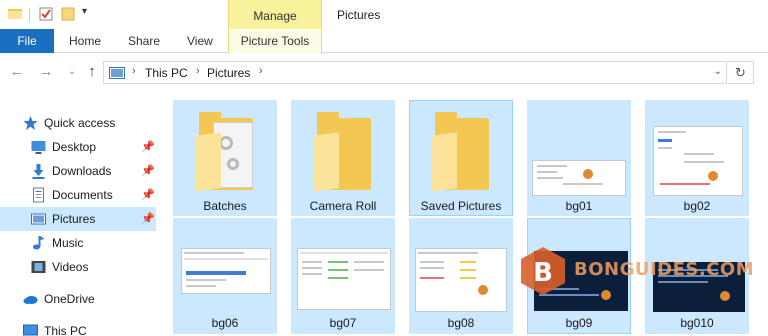 Image resolution: width=768 pixels, height=336 pixels. I want to click on cloud-icon, so click(30, 300).